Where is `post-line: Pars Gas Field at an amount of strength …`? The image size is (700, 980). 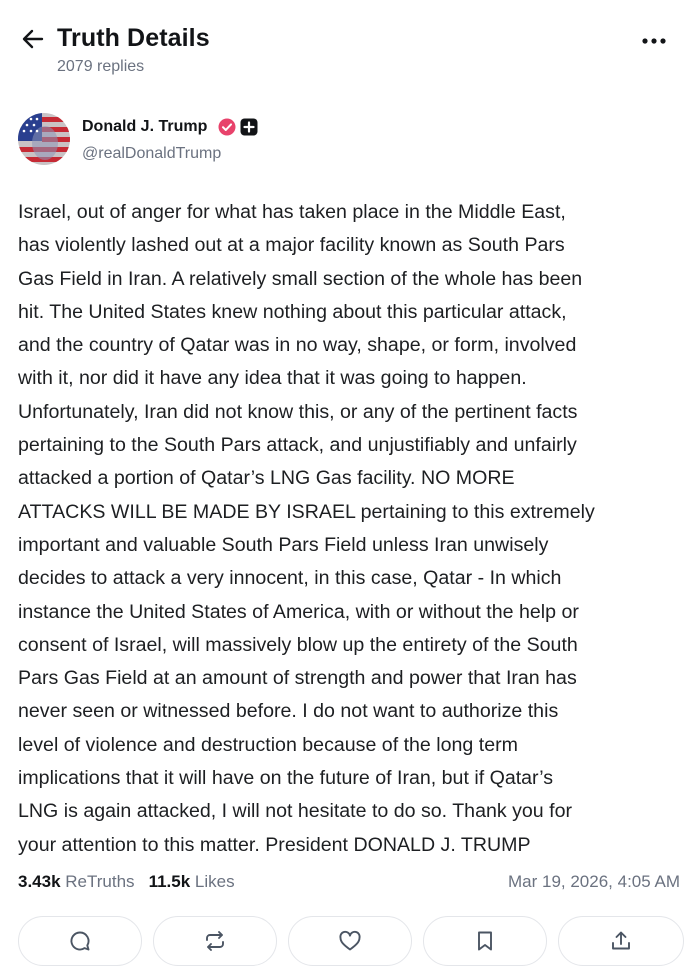 post-line: Pars Gas Field at an amount of strength … is located at coordinates (297, 678).